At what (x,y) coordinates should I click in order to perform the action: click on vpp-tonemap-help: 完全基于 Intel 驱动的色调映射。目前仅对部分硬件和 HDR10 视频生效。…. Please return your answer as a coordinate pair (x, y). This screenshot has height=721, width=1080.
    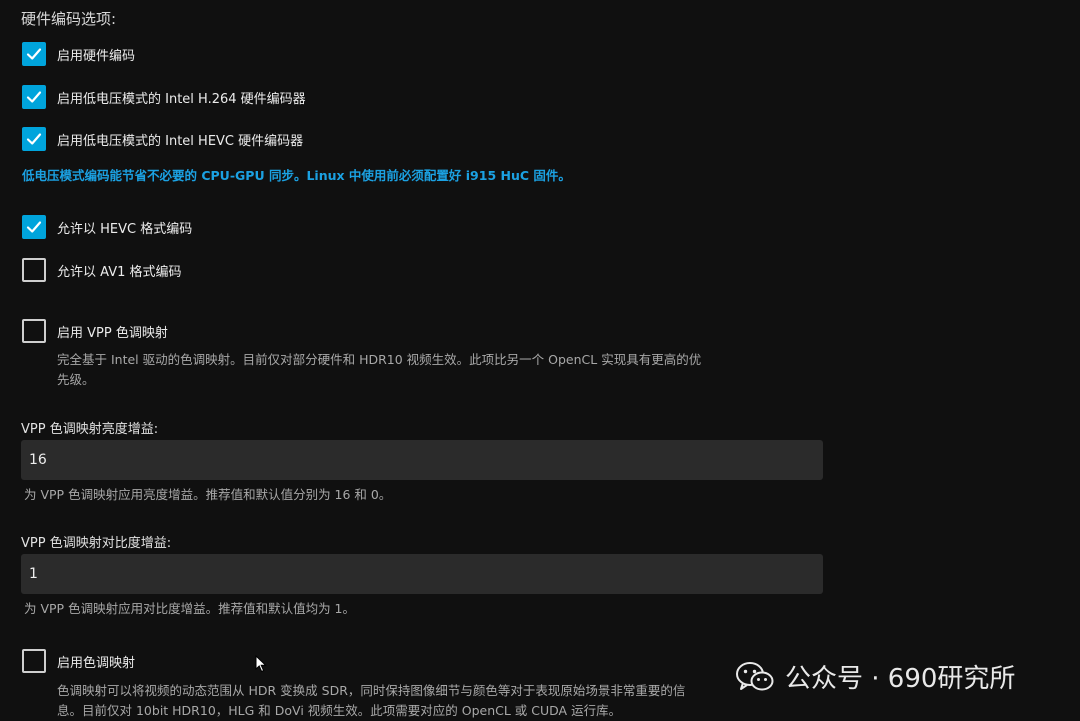
    Looking at the image, I should click on (379, 370).